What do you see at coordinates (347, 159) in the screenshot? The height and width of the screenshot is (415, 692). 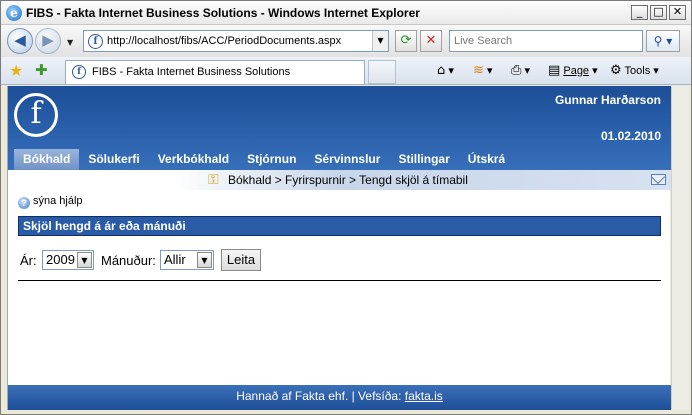 I see `menu-item-servinnslur: Sérvinnslur` at bounding box center [347, 159].